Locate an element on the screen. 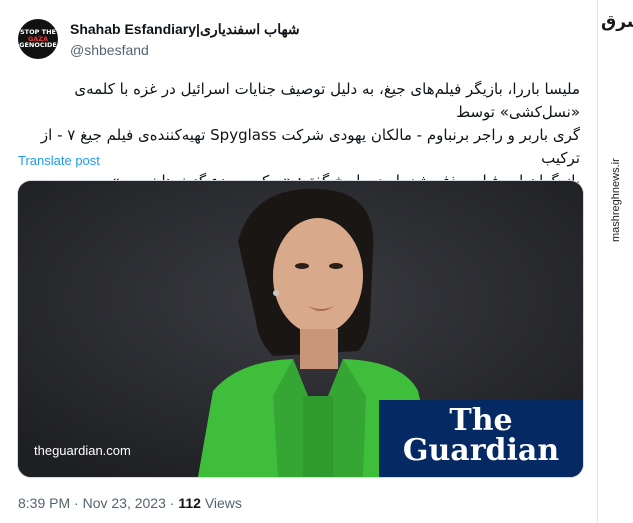 The height and width of the screenshot is (523, 633). watermark-url: mashreghnews.ir is located at coordinates (616, 200).